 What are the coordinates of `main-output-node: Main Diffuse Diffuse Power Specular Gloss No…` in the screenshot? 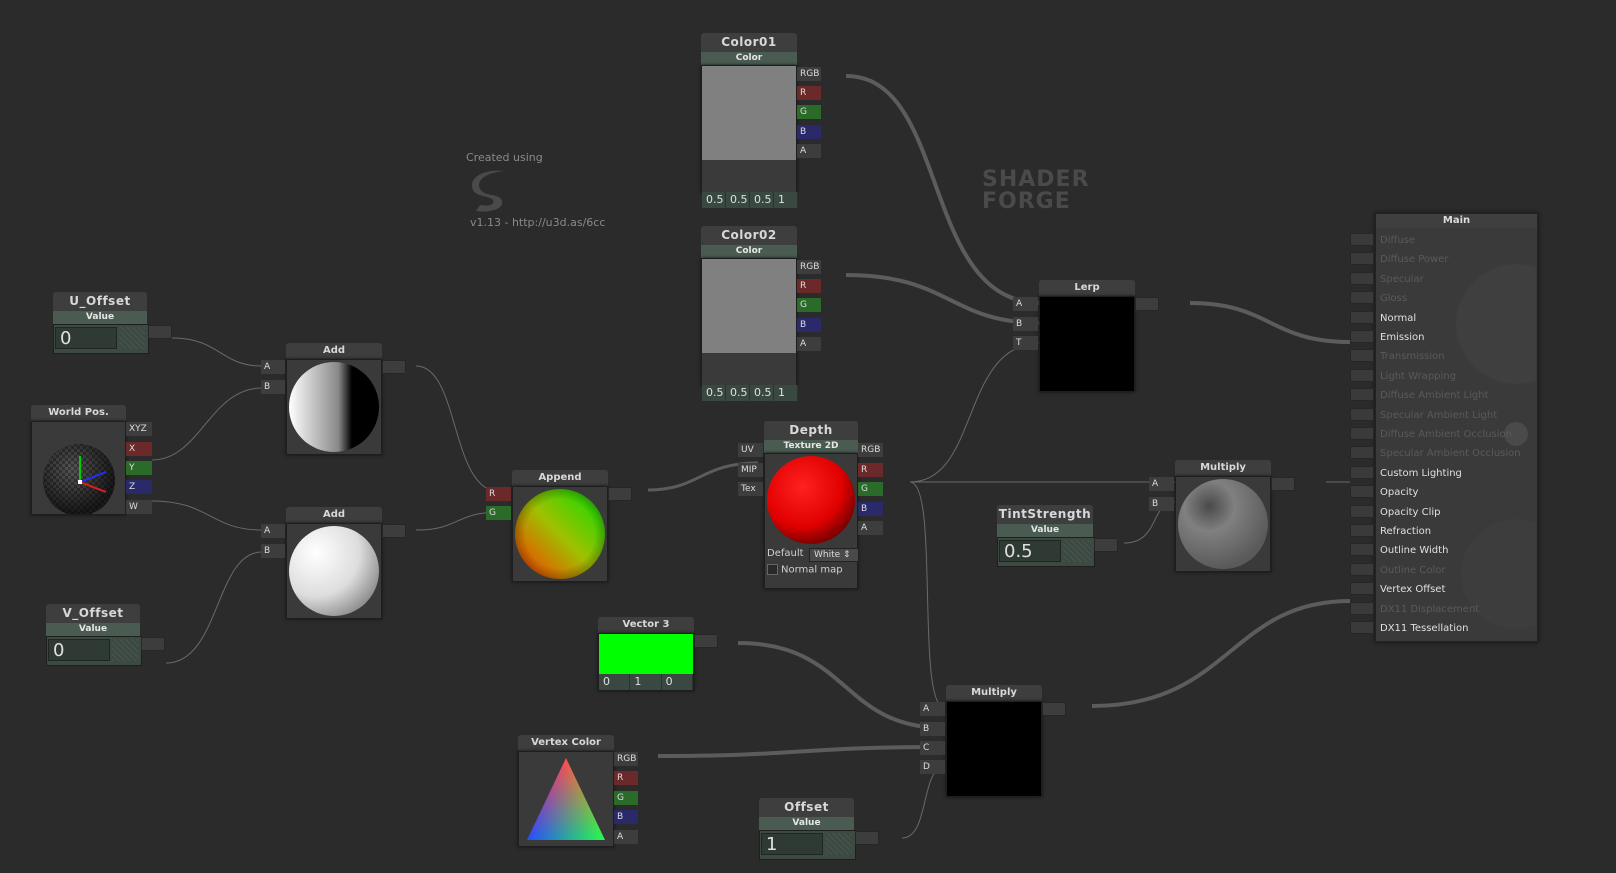 It's located at (1456, 427).